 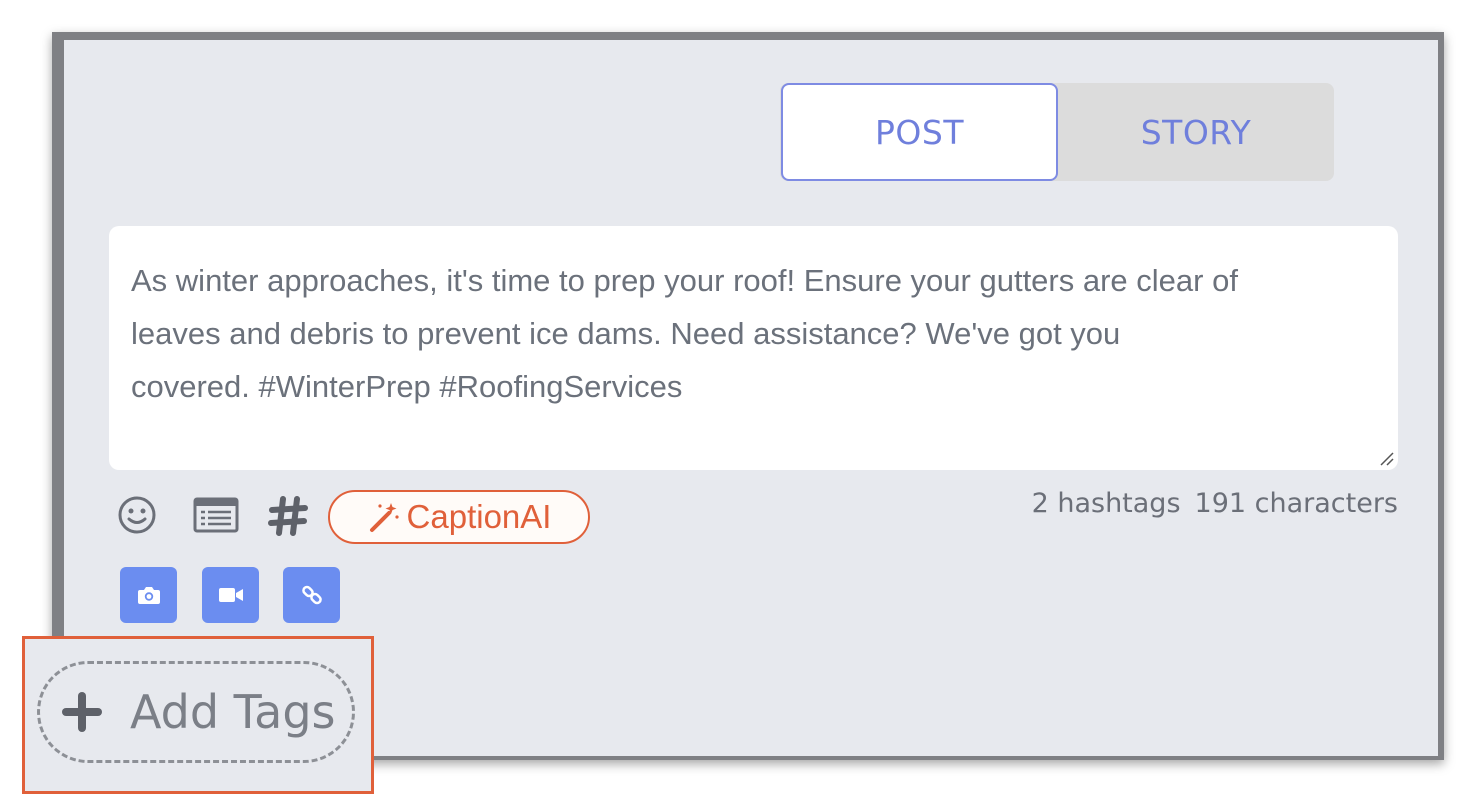 What do you see at coordinates (384, 517) in the screenshot?
I see `magic-wand-icon` at bounding box center [384, 517].